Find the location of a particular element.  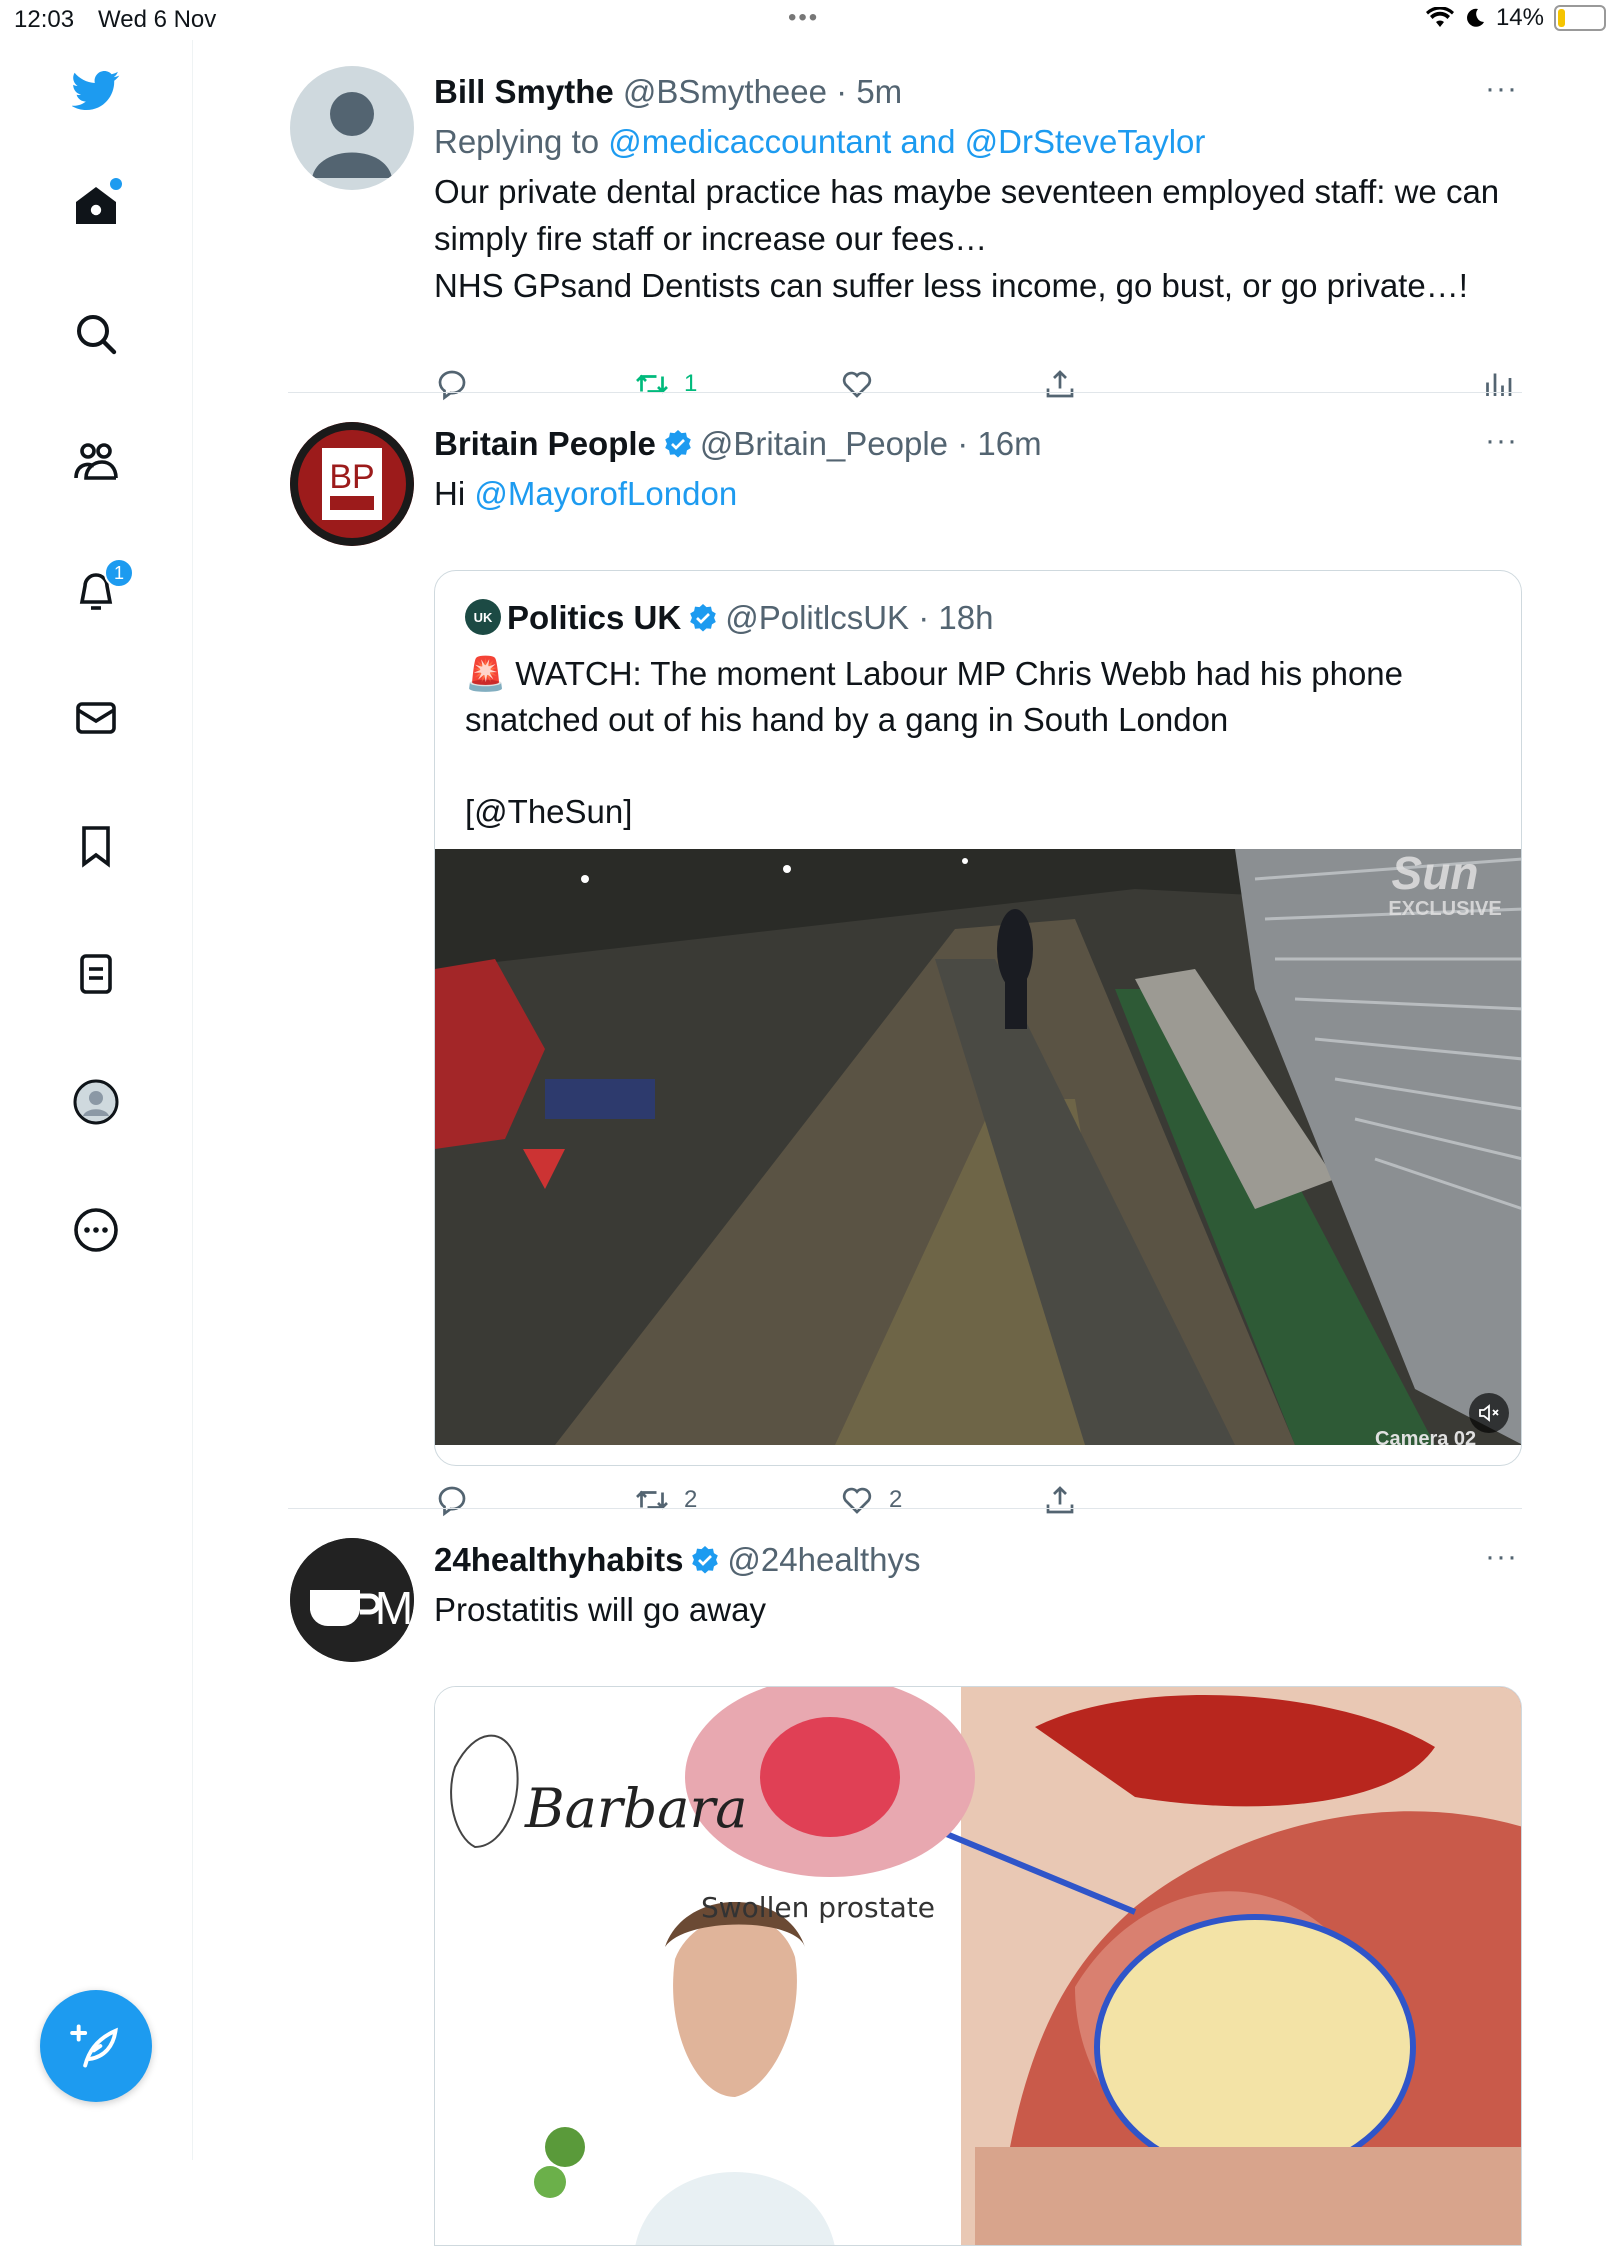

avatar: M is located at coordinates (352, 1600).